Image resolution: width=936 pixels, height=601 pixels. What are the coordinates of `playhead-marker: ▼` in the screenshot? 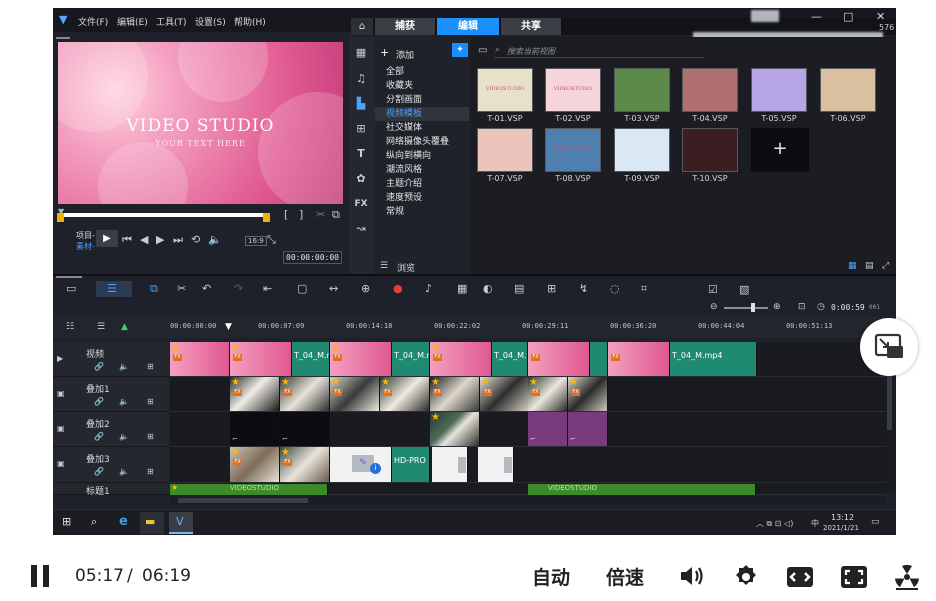 It's located at (228, 327).